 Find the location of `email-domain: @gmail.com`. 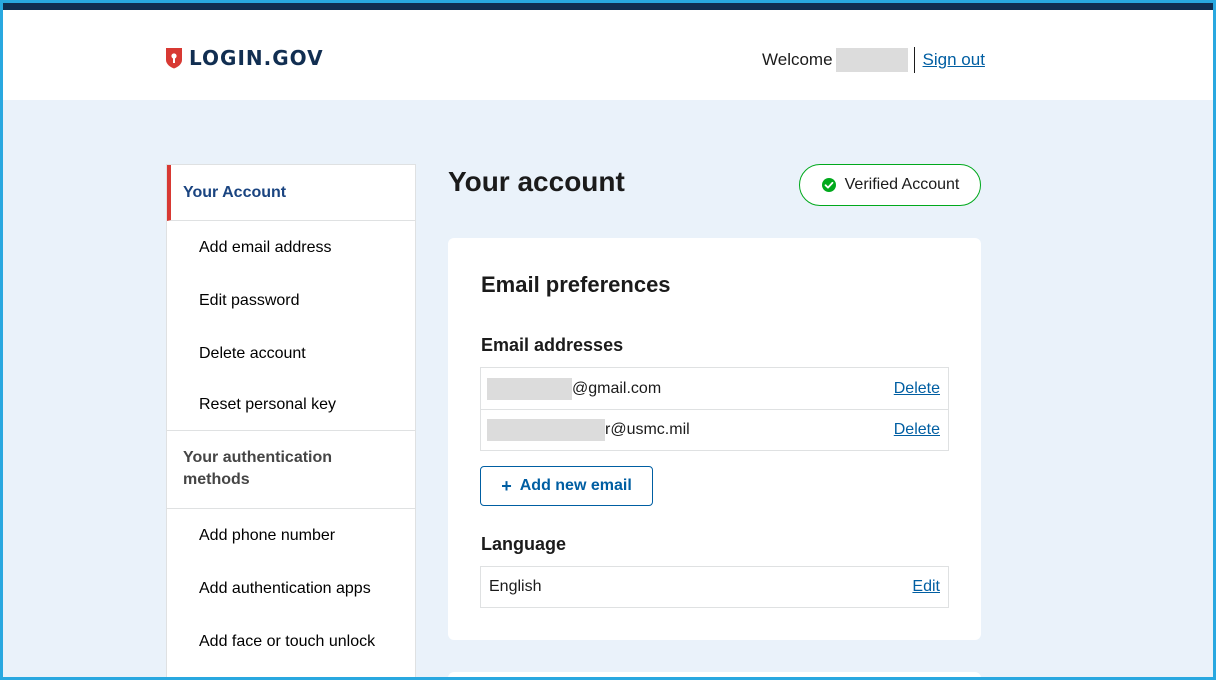

email-domain: @gmail.com is located at coordinates (617, 388).